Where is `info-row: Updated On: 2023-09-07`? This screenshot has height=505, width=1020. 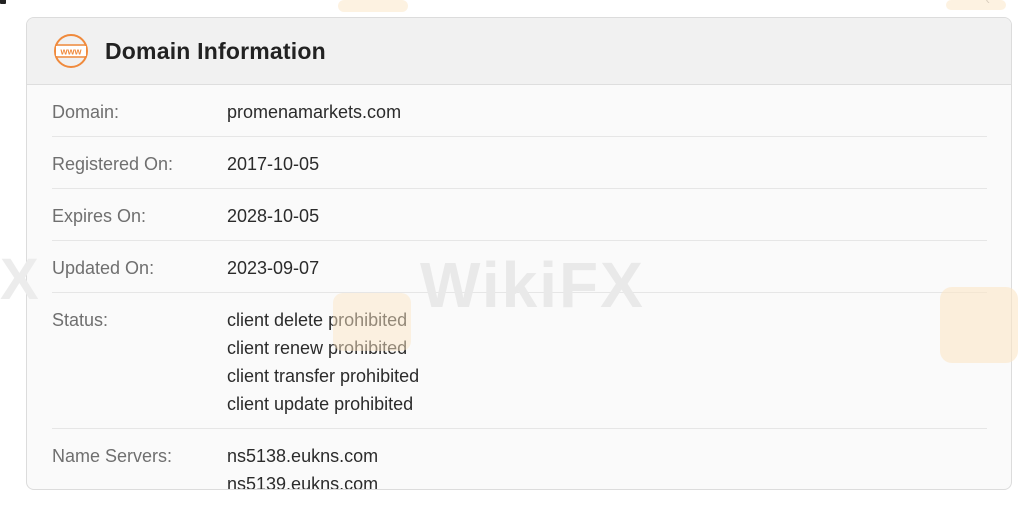 info-row: Updated On: 2023-09-07 is located at coordinates (519, 267).